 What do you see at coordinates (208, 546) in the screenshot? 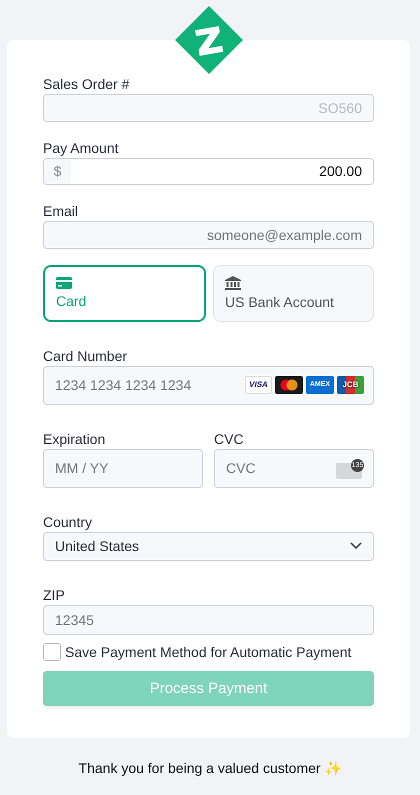
I see `country-select: United States` at bounding box center [208, 546].